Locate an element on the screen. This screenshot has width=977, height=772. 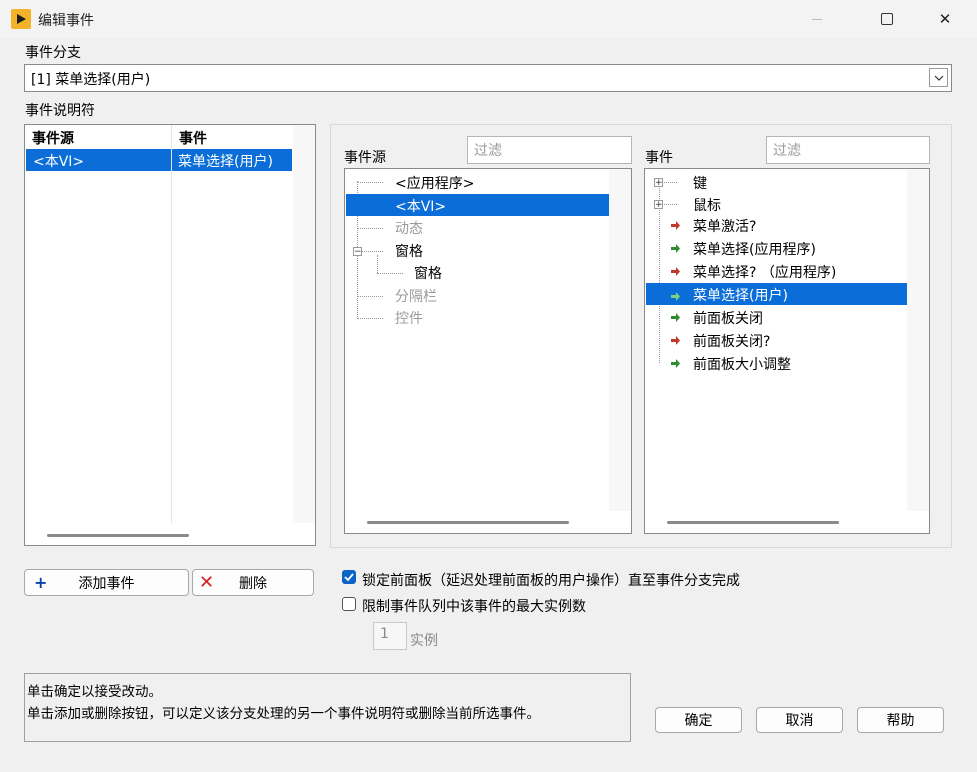
limit-queue-checkbox is located at coordinates (349, 604).